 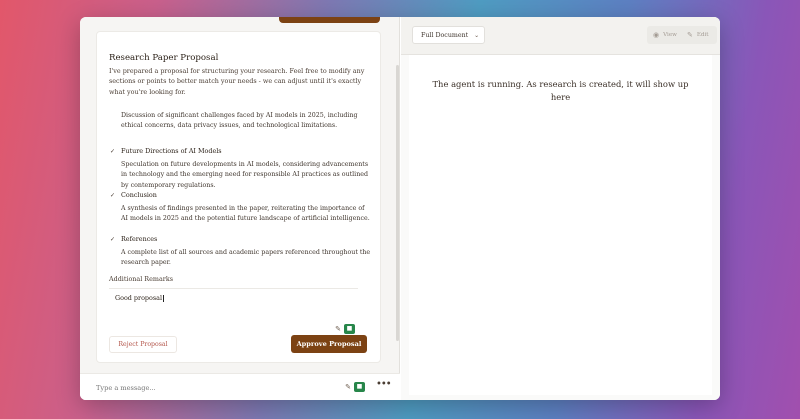 I want to click on view-edit-toggle: ◉ View ✎ Edit, so click(x=682, y=35).